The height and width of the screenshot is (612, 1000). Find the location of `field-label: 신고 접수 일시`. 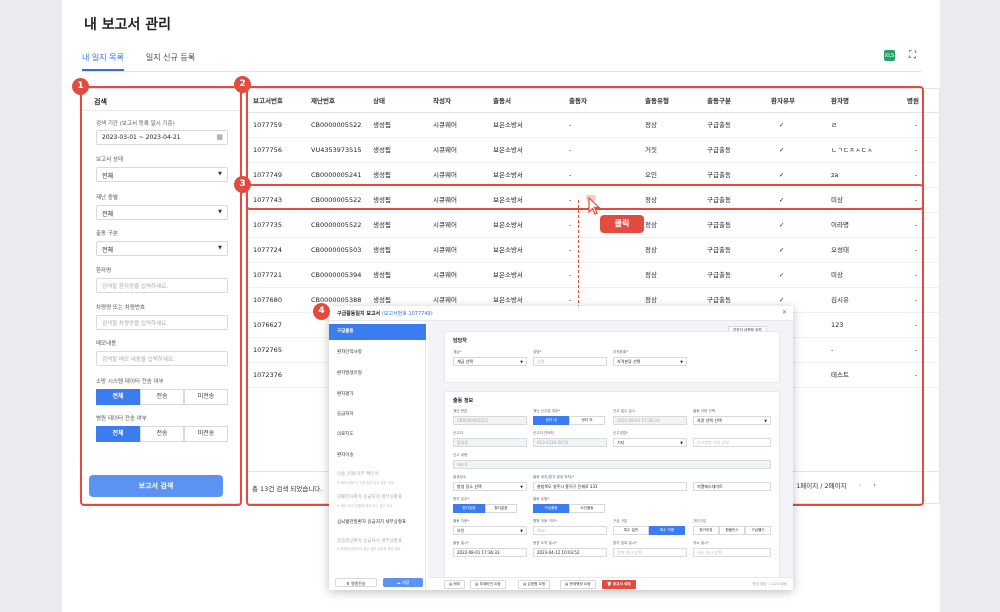

field-label: 신고 접수 일시 is located at coordinates (624, 411).